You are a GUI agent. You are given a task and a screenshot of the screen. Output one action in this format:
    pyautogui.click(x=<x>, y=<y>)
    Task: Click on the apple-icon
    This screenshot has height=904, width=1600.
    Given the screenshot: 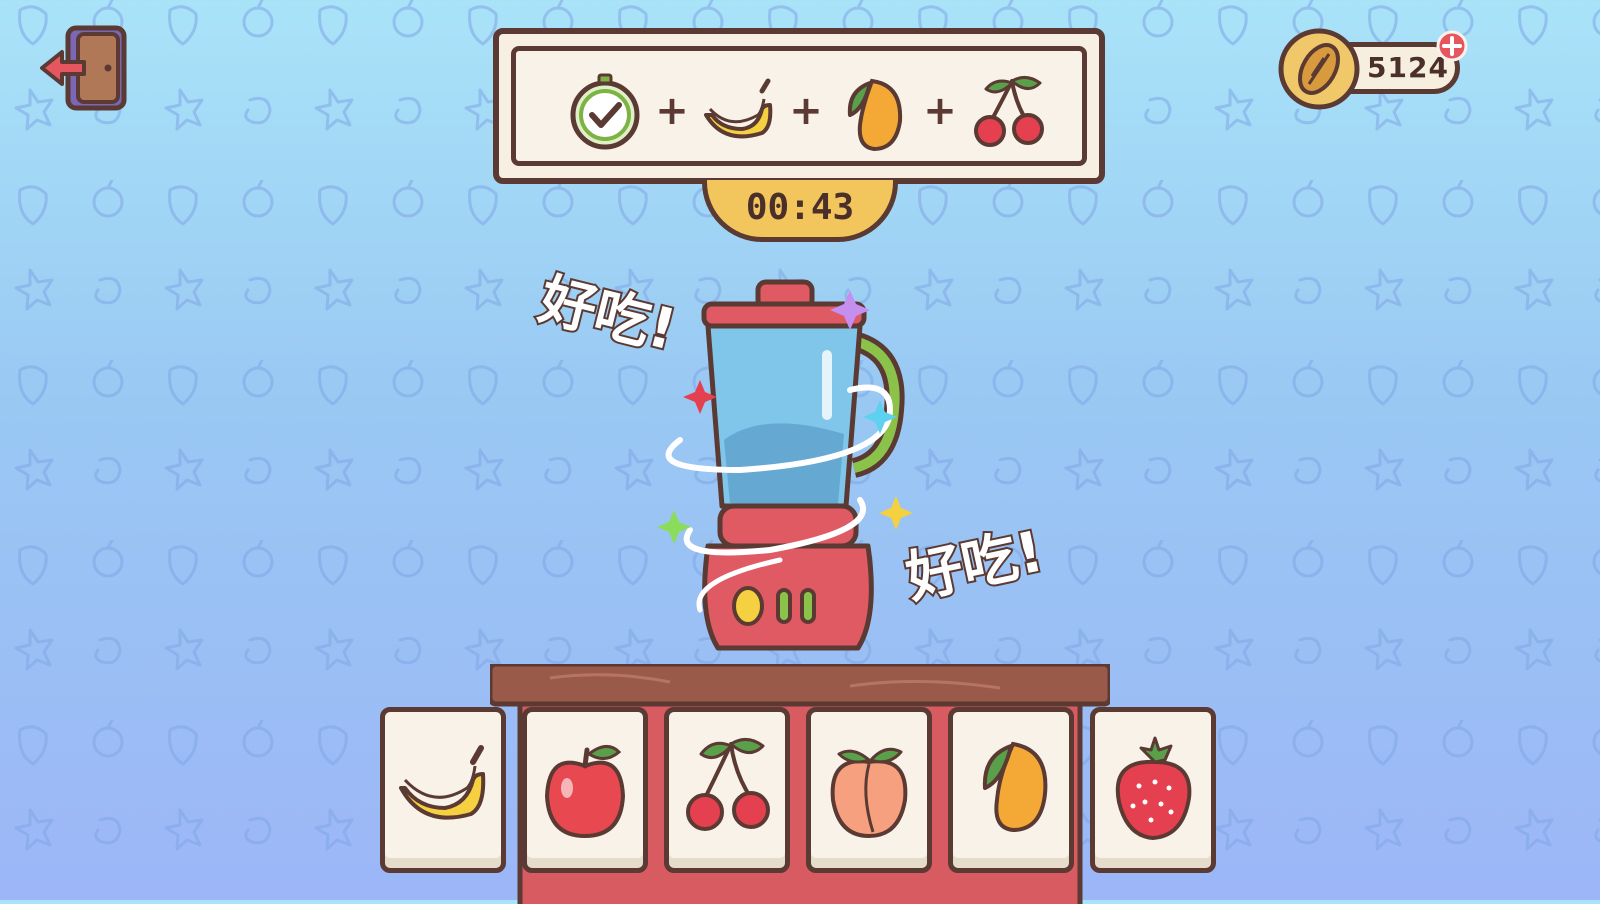 What is the action you would take?
    pyautogui.click(x=585, y=792)
    